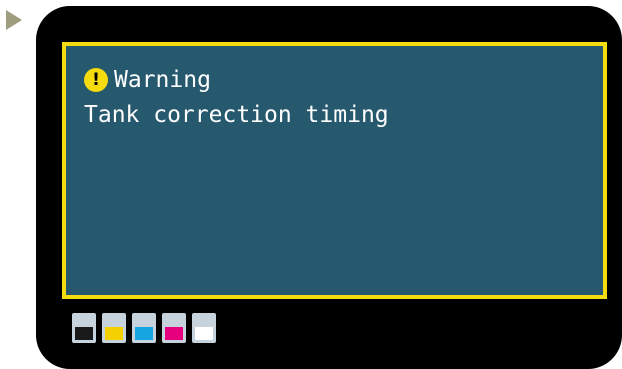 This screenshot has height=369, width=622. What do you see at coordinates (162, 80) in the screenshot?
I see `warning-title: Warning` at bounding box center [162, 80].